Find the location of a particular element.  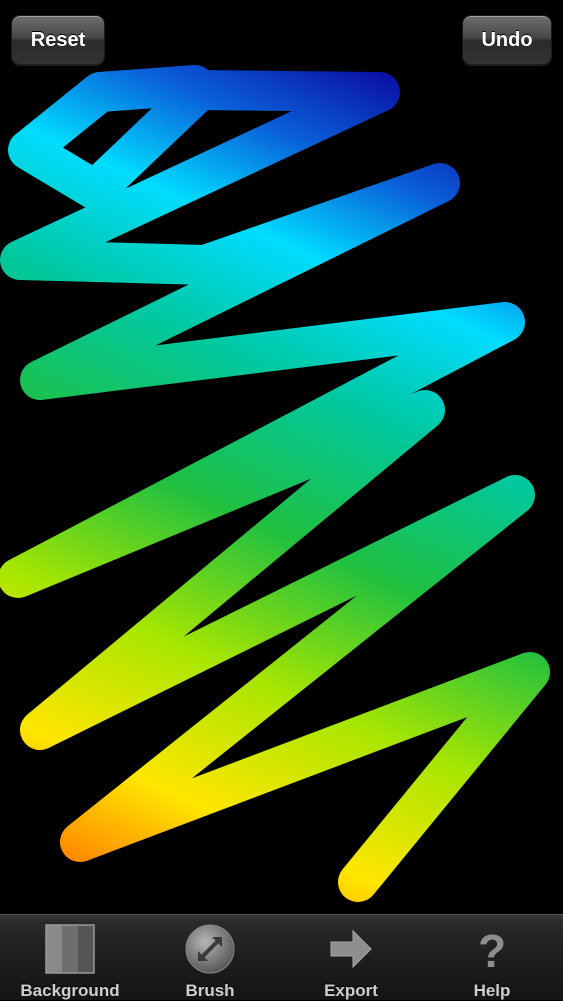

export-tool: Export is located at coordinates (351, 958).